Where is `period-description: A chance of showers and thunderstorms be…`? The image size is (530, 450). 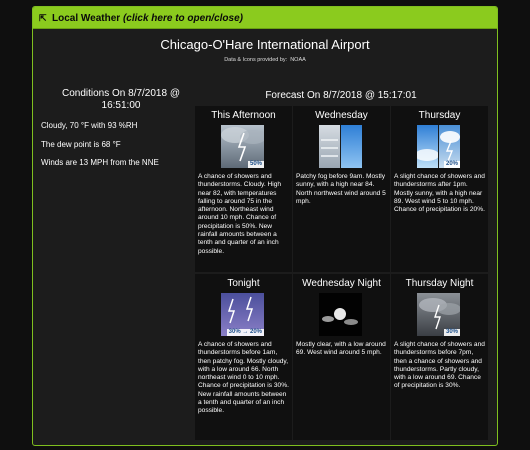
period-description: A chance of showers and thunderstorms be… is located at coordinates (243, 378).